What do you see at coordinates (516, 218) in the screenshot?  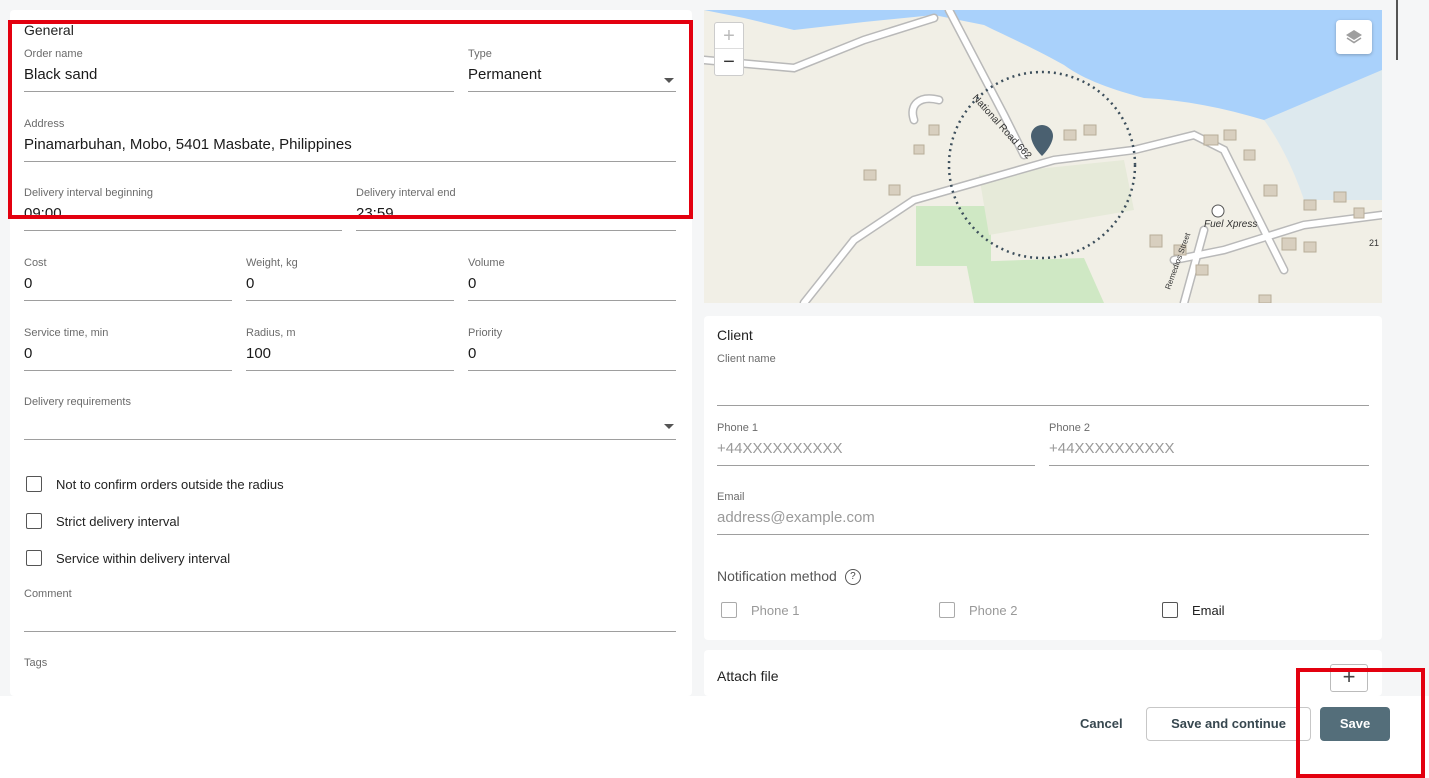 I see `interval-end-input: 23:59` at bounding box center [516, 218].